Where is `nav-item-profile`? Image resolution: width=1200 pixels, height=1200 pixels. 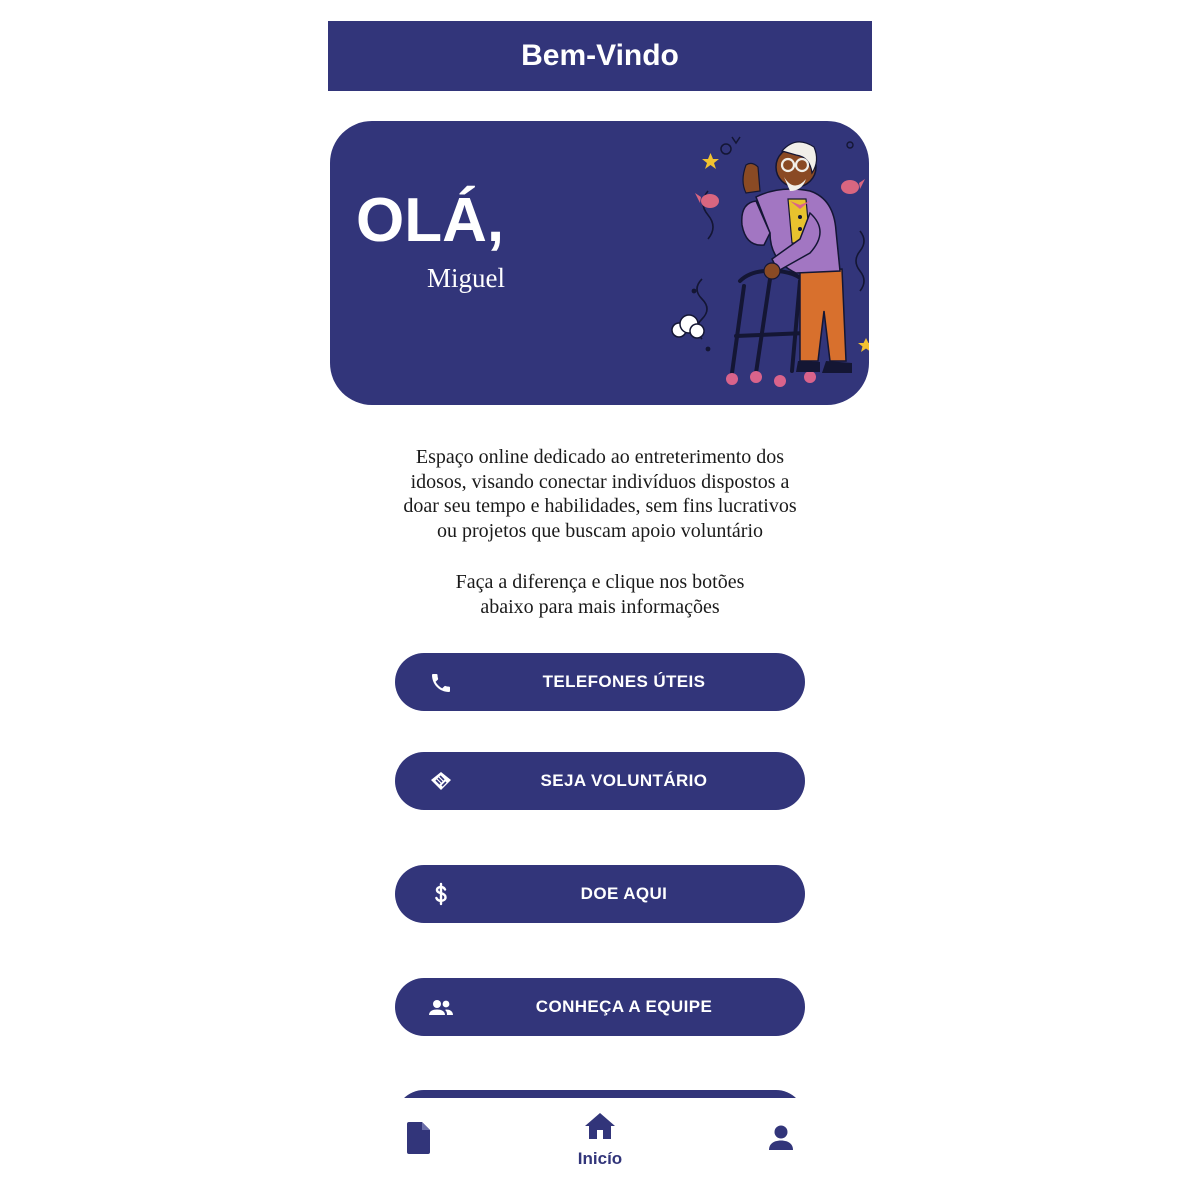 nav-item-profile is located at coordinates (781, 1141).